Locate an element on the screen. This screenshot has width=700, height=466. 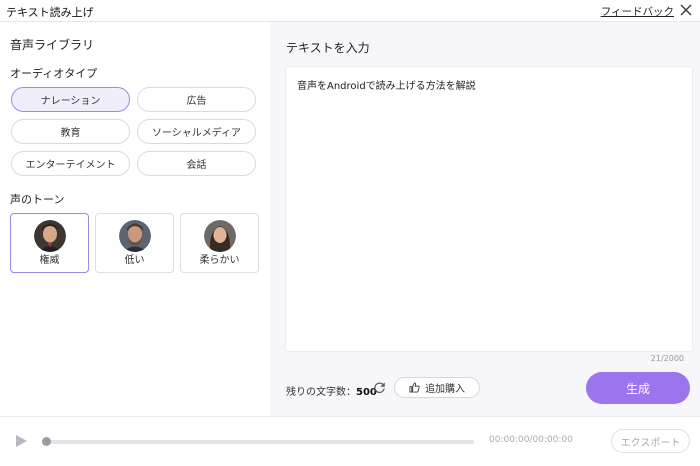
purchase-more-button: 追加購入 is located at coordinates (437, 387).